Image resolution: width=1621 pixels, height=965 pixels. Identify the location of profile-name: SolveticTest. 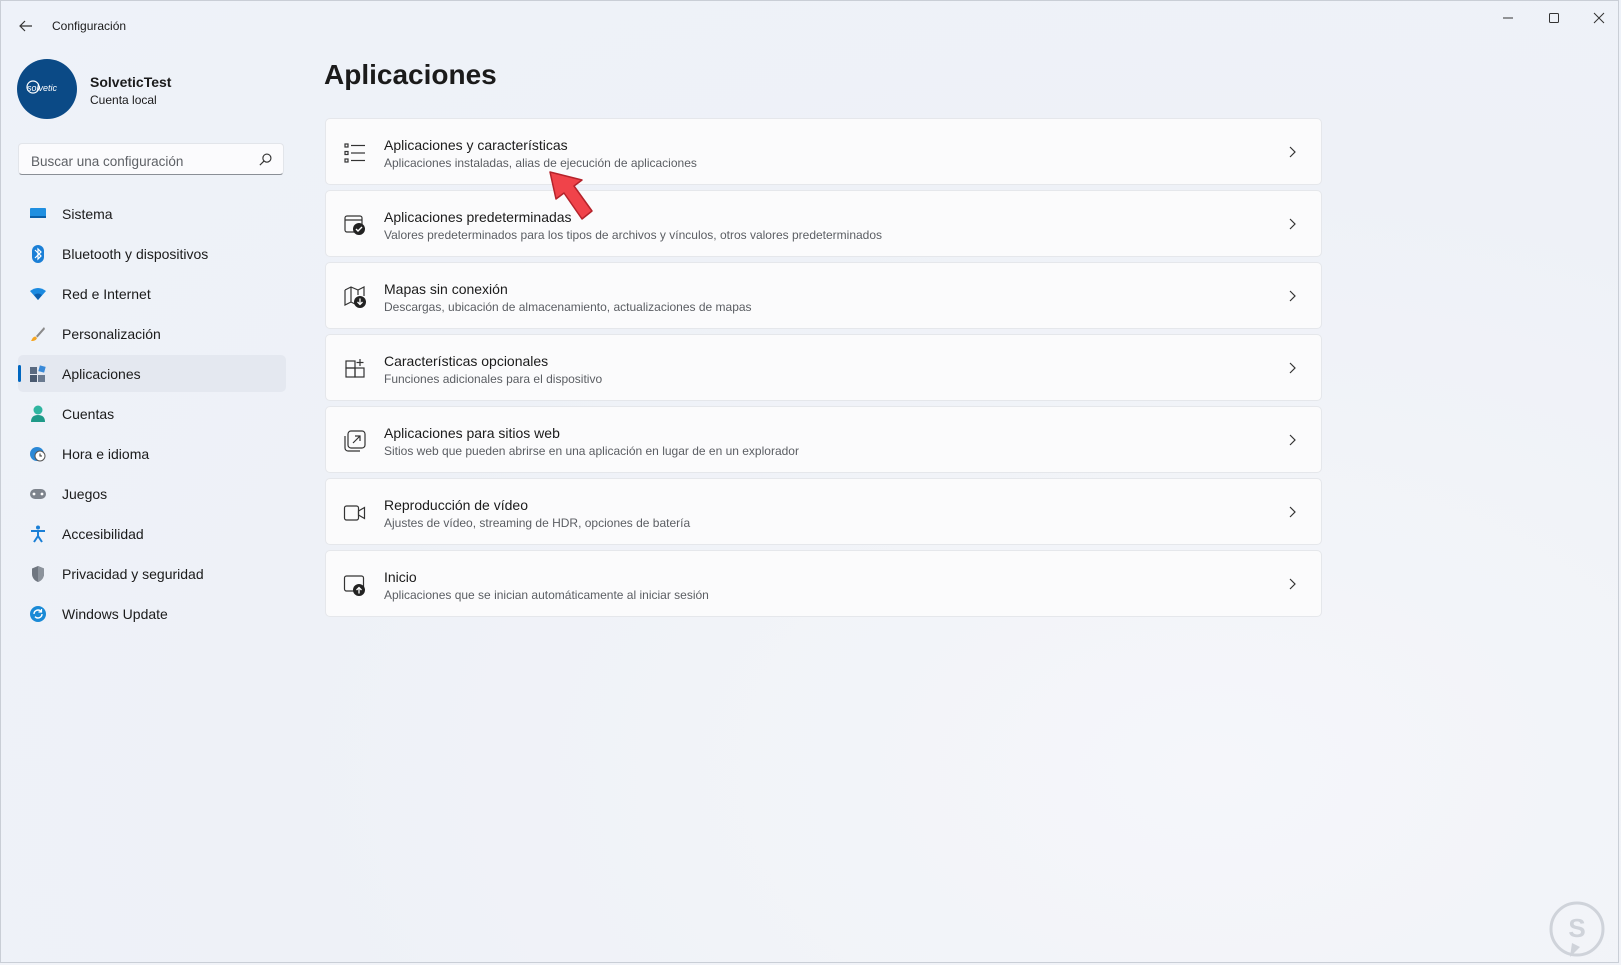
(131, 82).